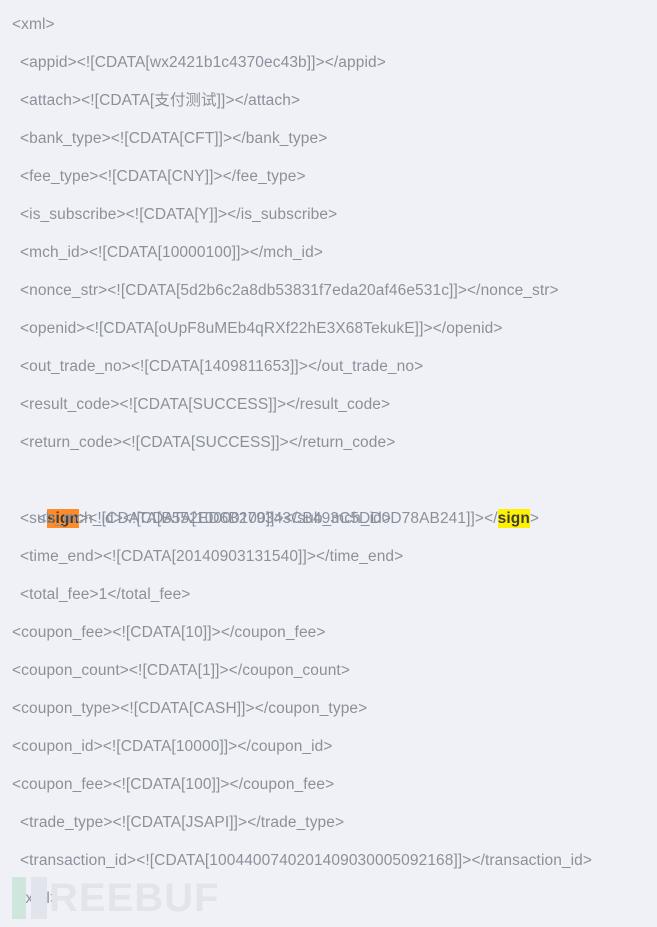  What do you see at coordinates (105, 594) in the screenshot?
I see `code-line: <total_fee>1</total_fee>` at bounding box center [105, 594].